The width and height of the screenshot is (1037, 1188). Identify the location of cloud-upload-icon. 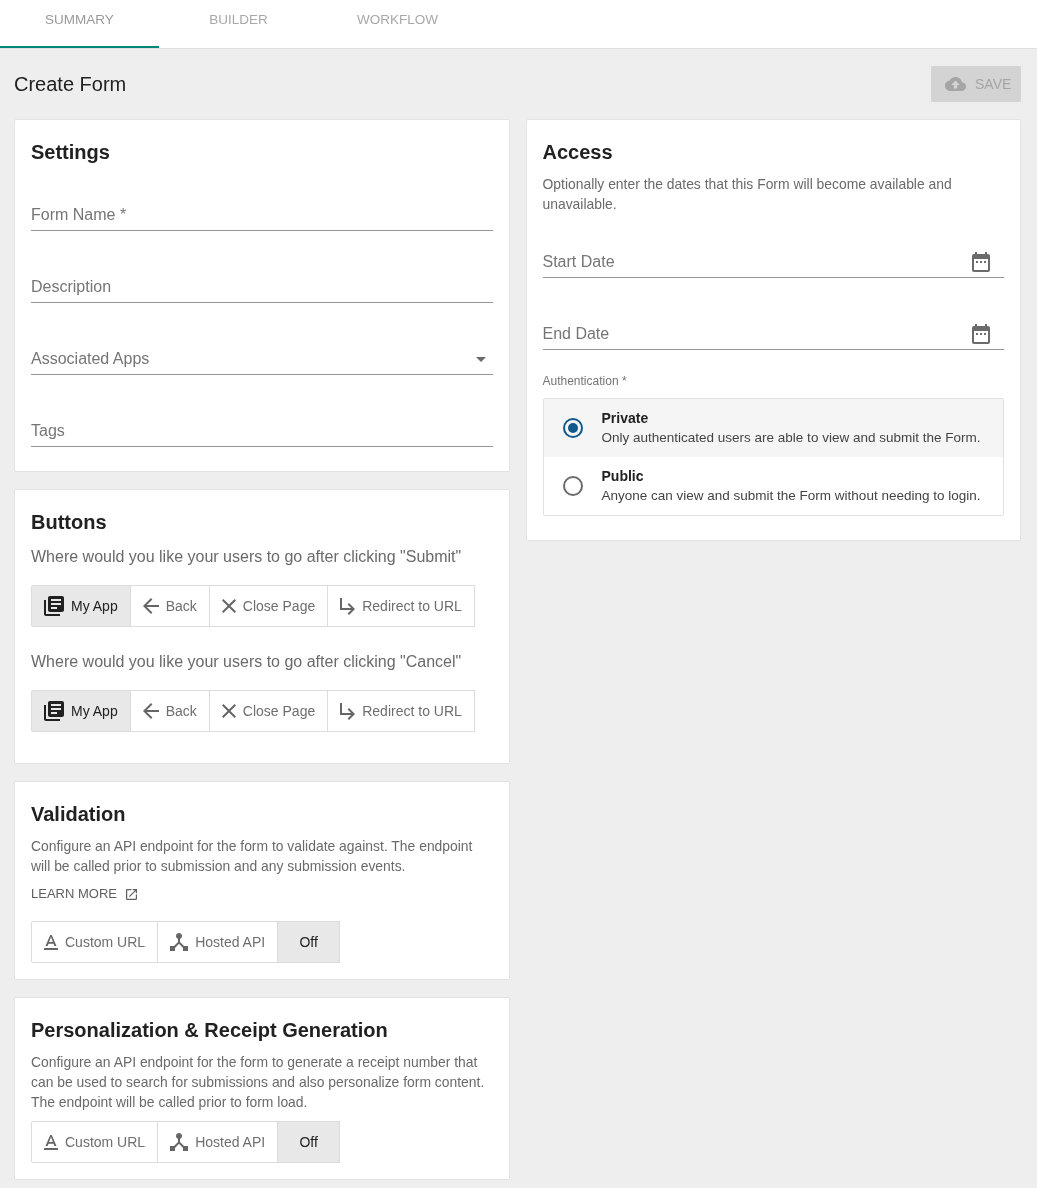
(955, 84).